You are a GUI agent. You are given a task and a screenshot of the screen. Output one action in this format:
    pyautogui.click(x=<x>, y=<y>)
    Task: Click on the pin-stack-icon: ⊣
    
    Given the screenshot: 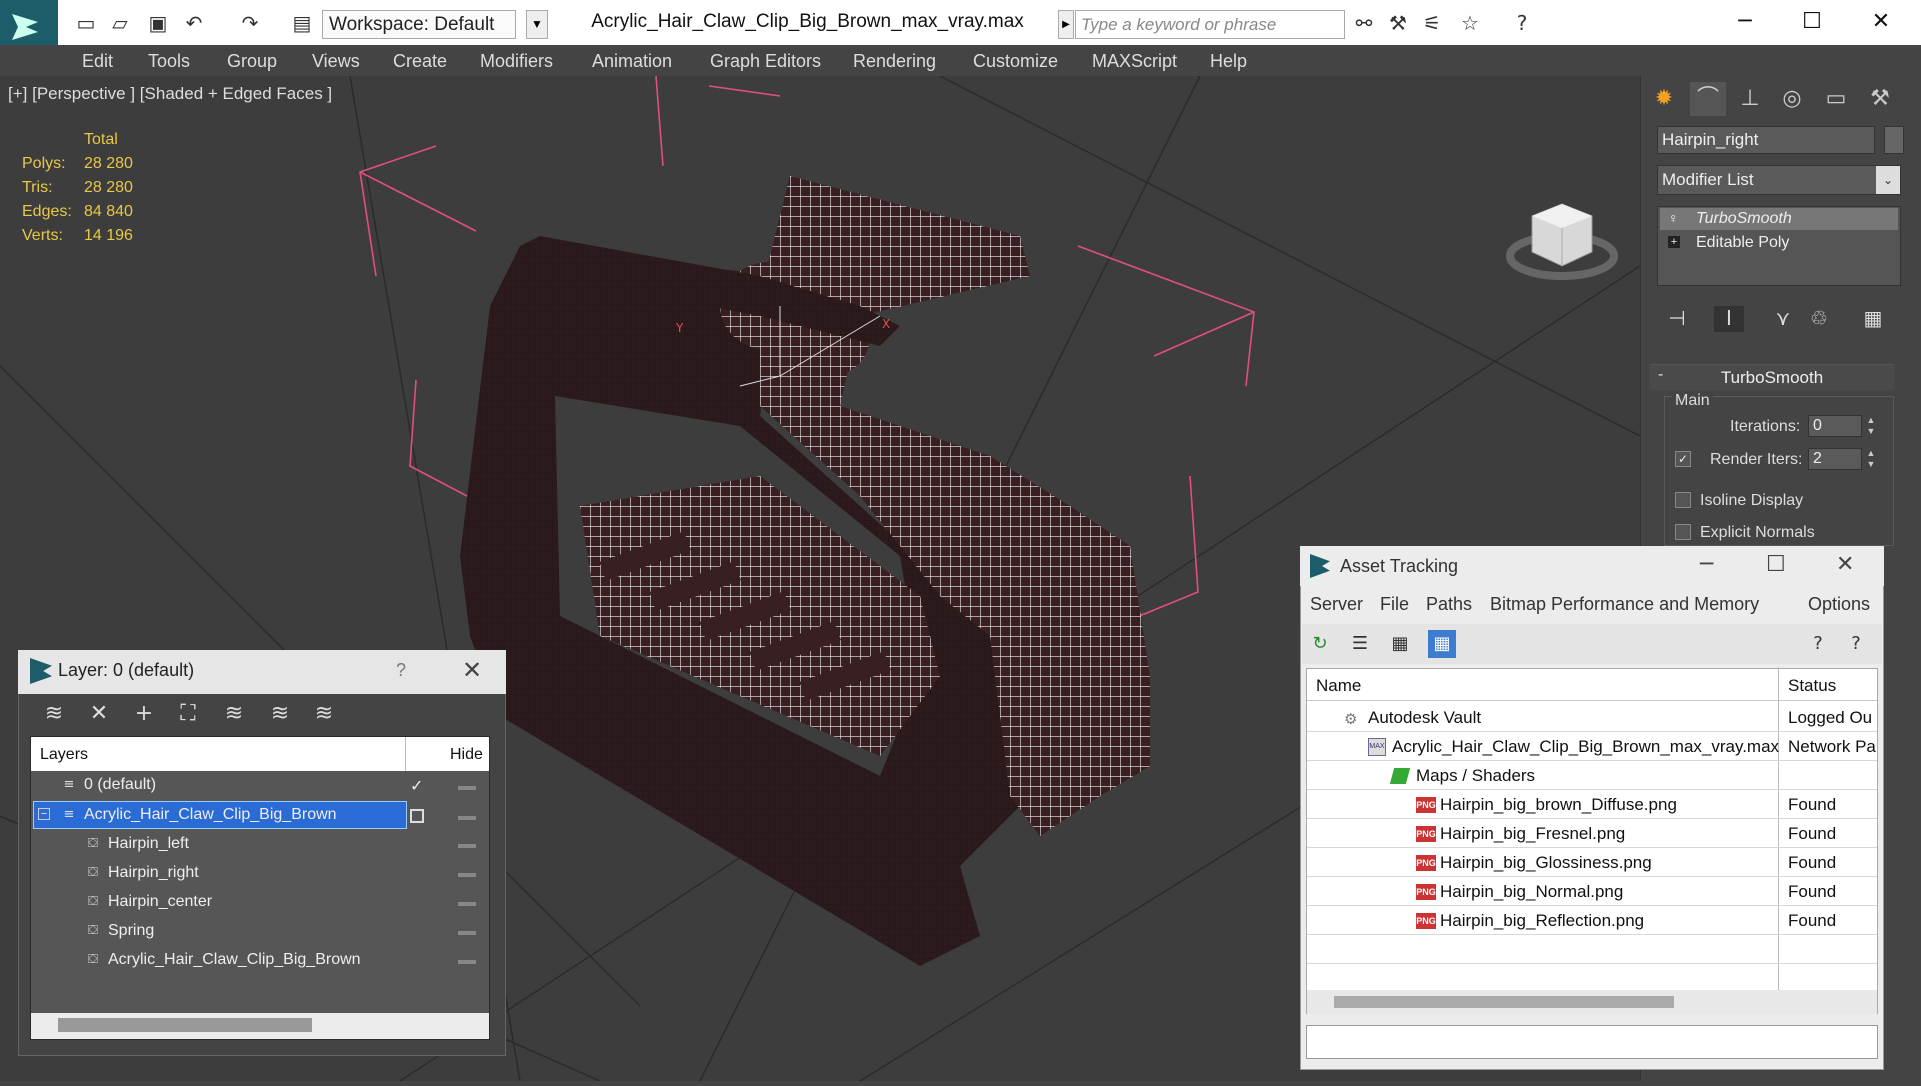 What is the action you would take?
    pyautogui.click(x=1677, y=319)
    